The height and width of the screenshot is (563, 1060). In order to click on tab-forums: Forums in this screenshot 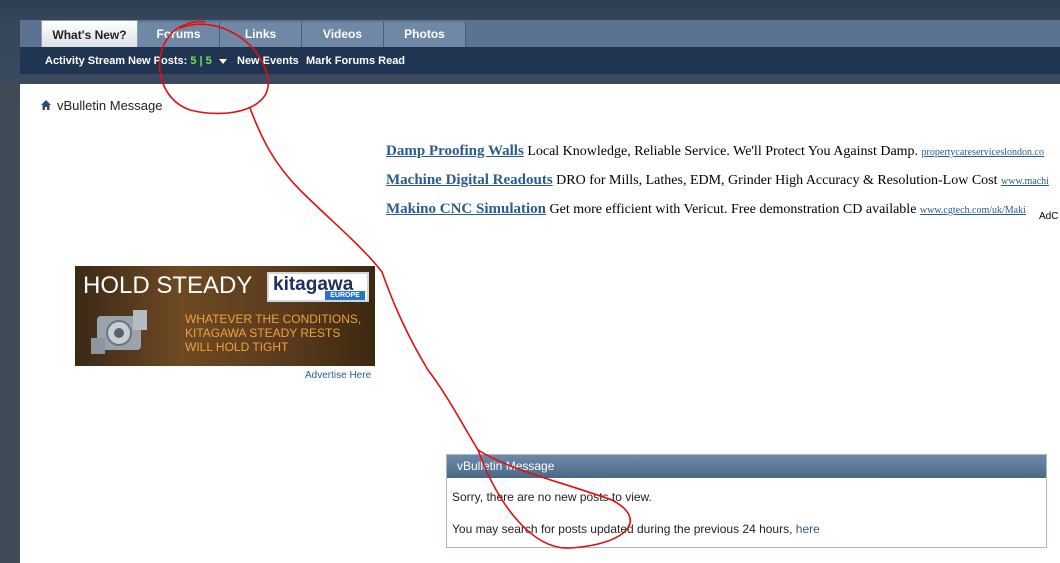, I will do `click(179, 34)`.